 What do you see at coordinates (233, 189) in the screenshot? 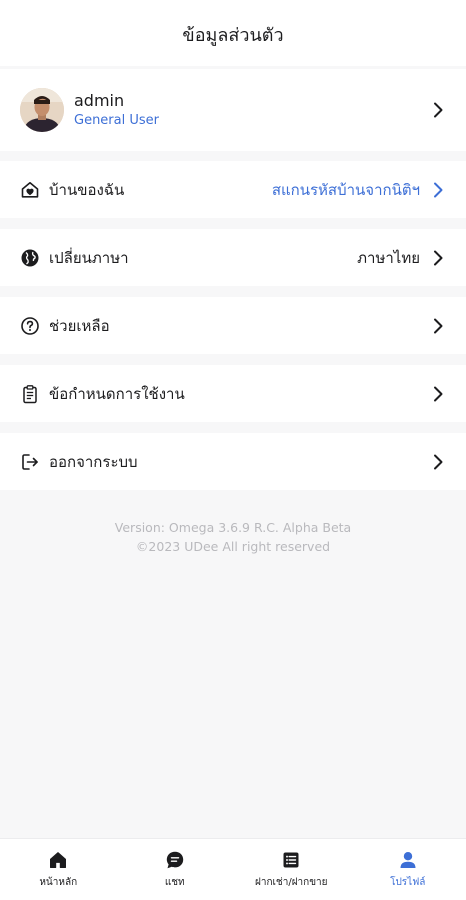
I see `menu-item-my-home: บ้านของฉัน สแกนรหัสบ้านจากนิติฯ` at bounding box center [233, 189].